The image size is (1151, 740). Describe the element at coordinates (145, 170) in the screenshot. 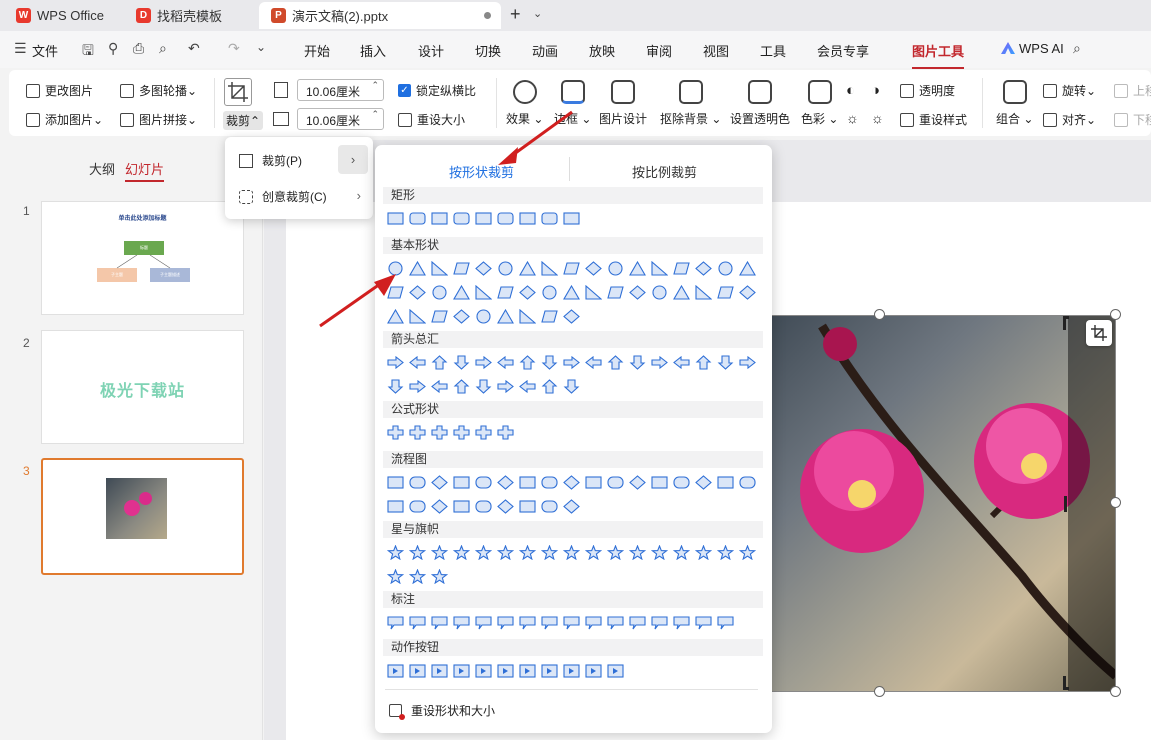

I see `tab-slides: 幻灯片` at that location.